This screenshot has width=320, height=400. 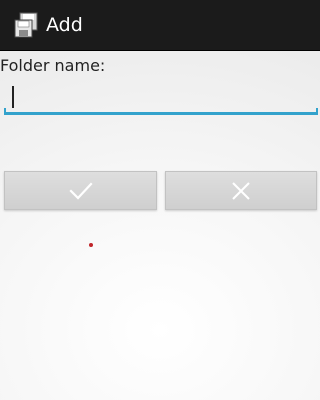 I want to click on checkmark-icon, so click(x=80, y=191).